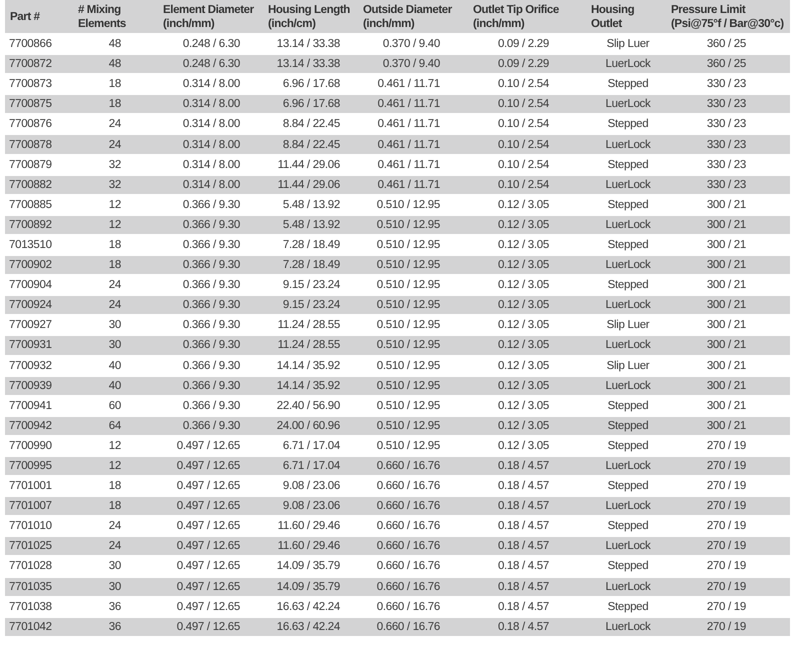  Describe the element at coordinates (30, 124) in the screenshot. I see `table-cell-text: 7700876` at that location.